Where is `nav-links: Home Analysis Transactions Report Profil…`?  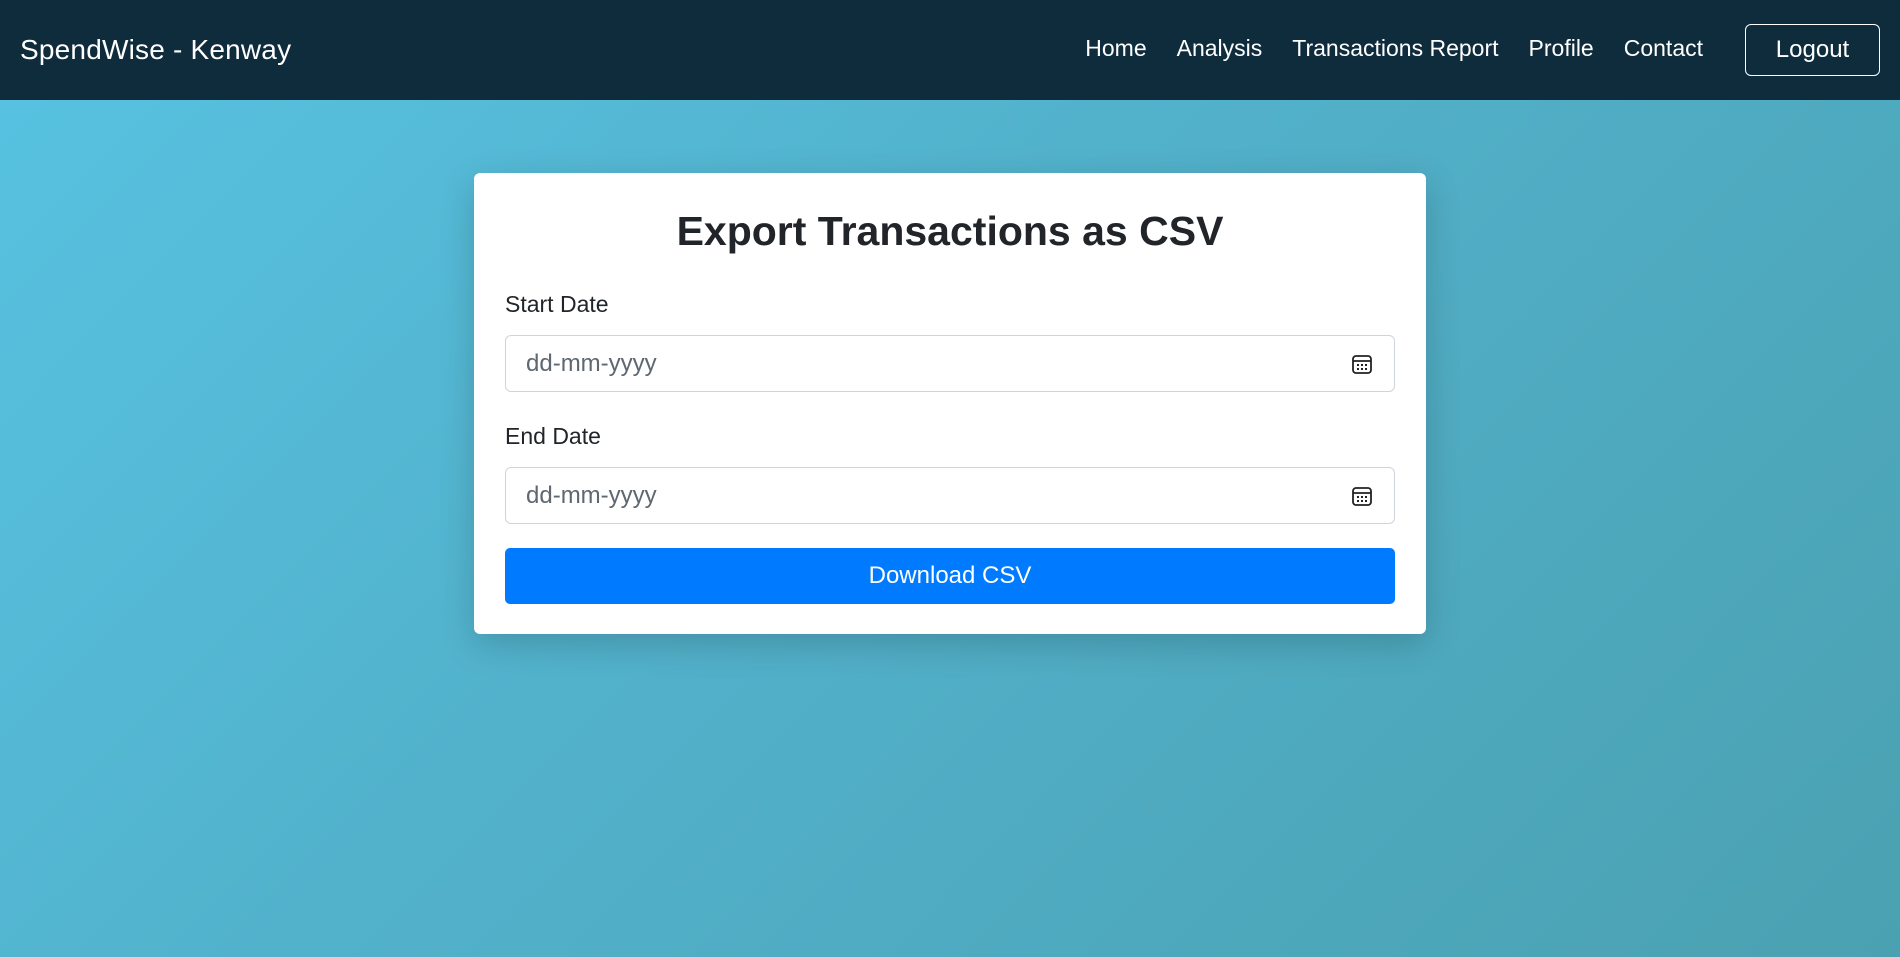
nav-links: Home Analysis Transactions Report Profil… is located at coordinates (1394, 48).